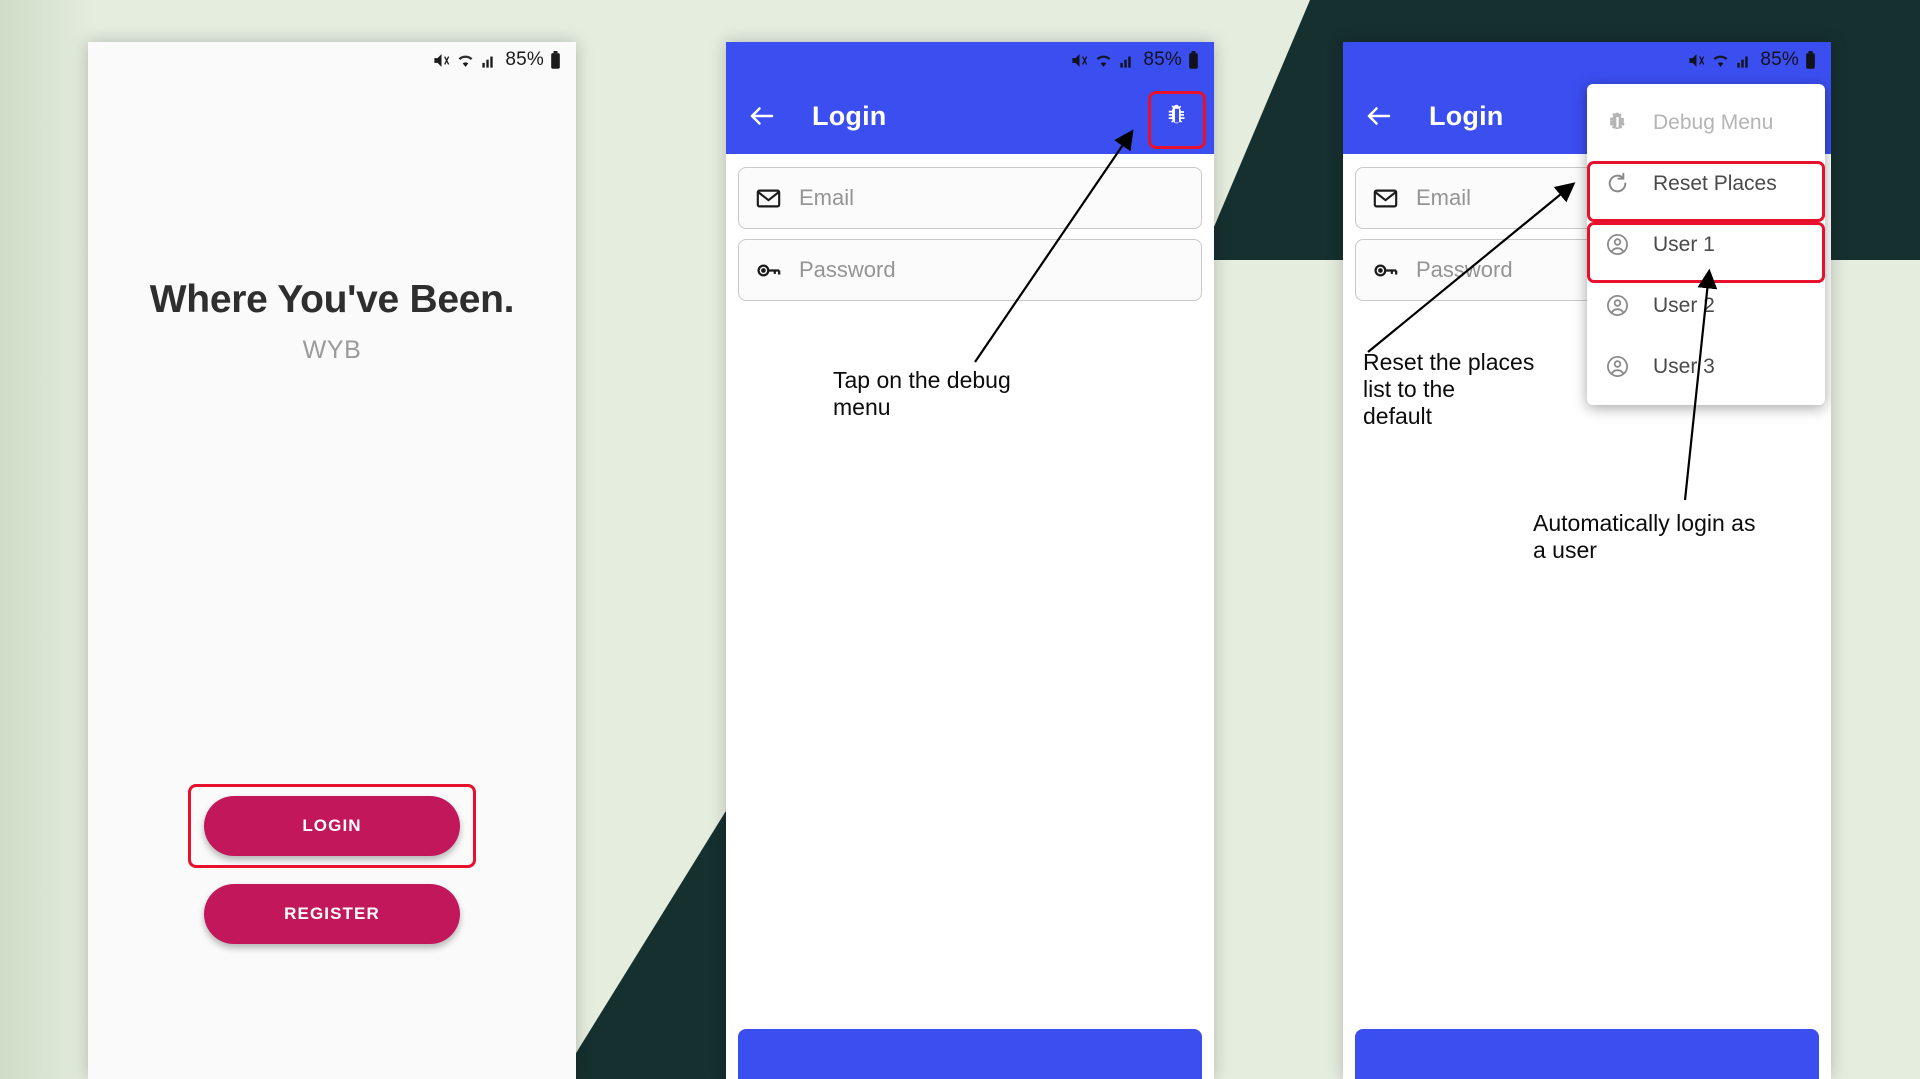  Describe the element at coordinates (1644, 536) in the screenshot. I see `annotation-text-auto-login: Automatically login as a user` at that location.